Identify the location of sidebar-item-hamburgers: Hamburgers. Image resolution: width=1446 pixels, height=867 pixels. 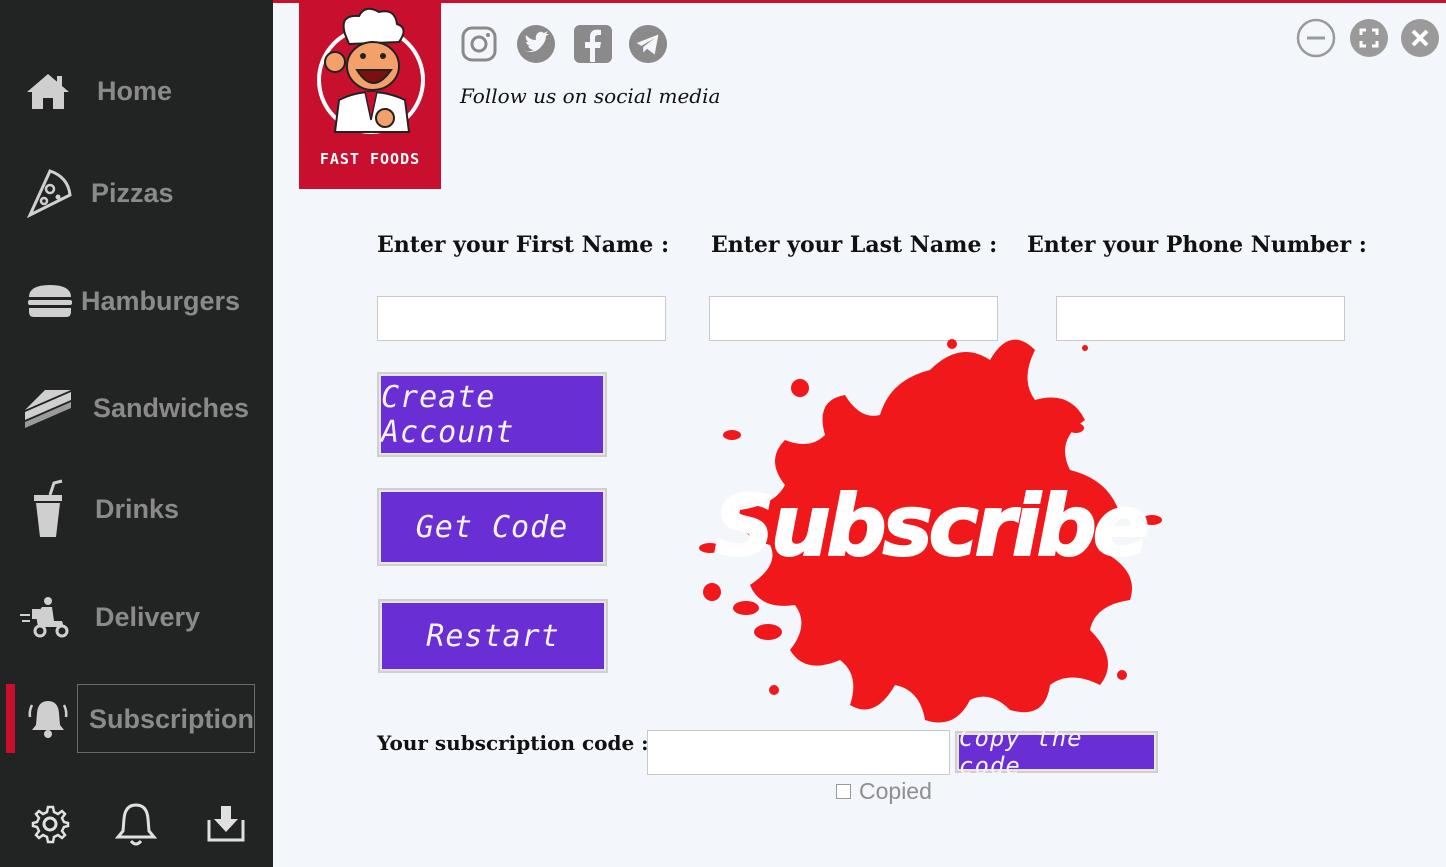
(136, 301).